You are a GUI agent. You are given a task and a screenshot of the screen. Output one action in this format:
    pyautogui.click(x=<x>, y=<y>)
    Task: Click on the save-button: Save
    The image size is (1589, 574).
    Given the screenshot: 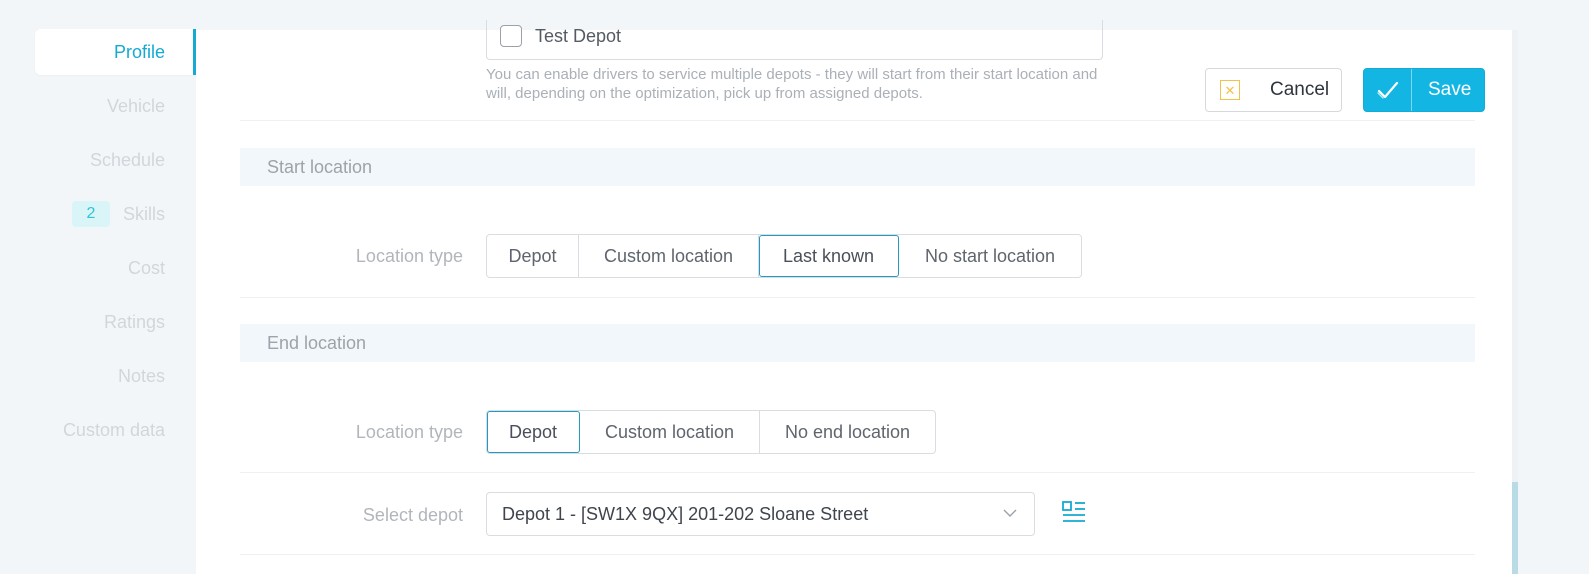 What is the action you would take?
    pyautogui.click(x=1424, y=90)
    